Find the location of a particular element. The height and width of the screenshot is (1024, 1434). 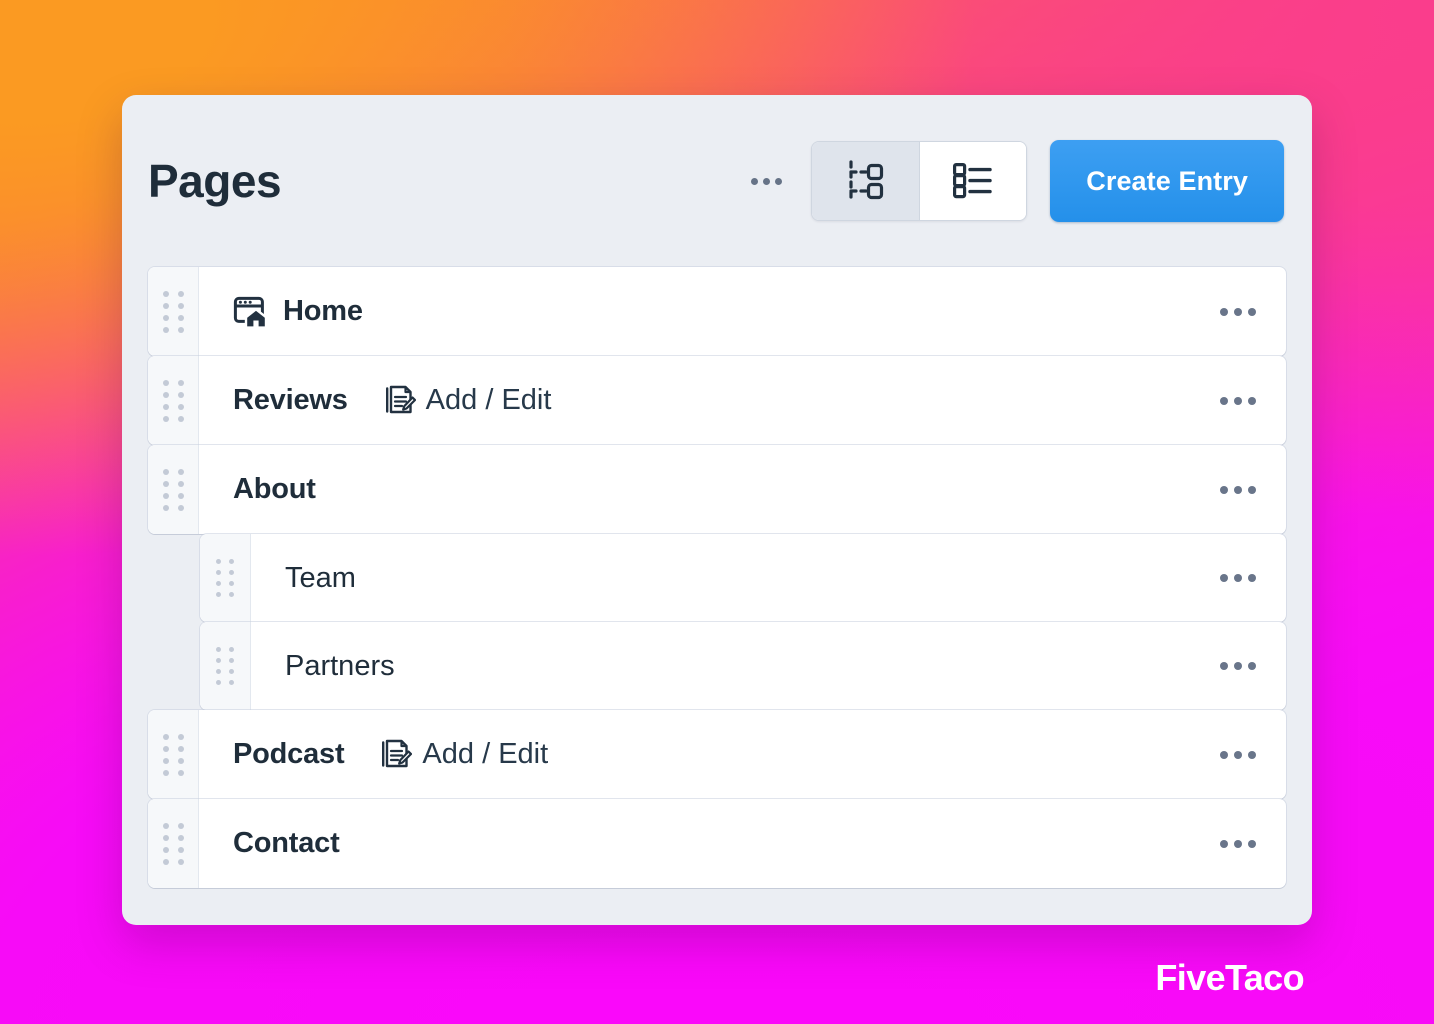

table-row: Home is located at coordinates (717, 311).